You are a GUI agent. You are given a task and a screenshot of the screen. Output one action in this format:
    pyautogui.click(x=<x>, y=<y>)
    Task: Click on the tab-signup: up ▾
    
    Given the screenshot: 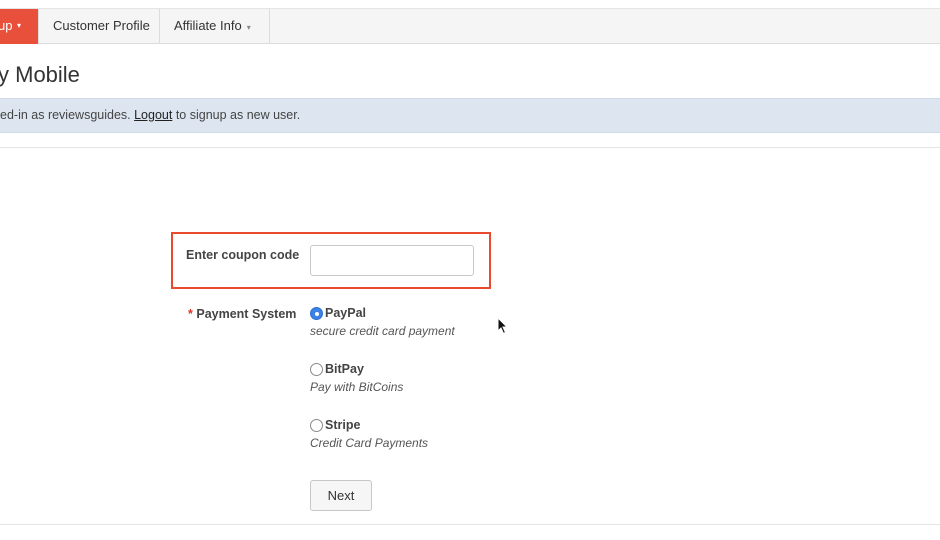 What is the action you would take?
    pyautogui.click(x=19, y=26)
    